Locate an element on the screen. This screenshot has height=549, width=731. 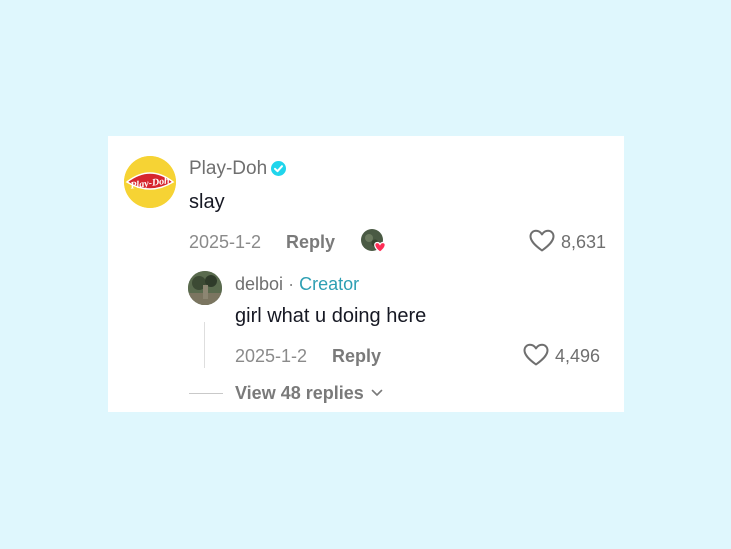
playdoh-avatar: Play-Doh is located at coordinates (150, 182).